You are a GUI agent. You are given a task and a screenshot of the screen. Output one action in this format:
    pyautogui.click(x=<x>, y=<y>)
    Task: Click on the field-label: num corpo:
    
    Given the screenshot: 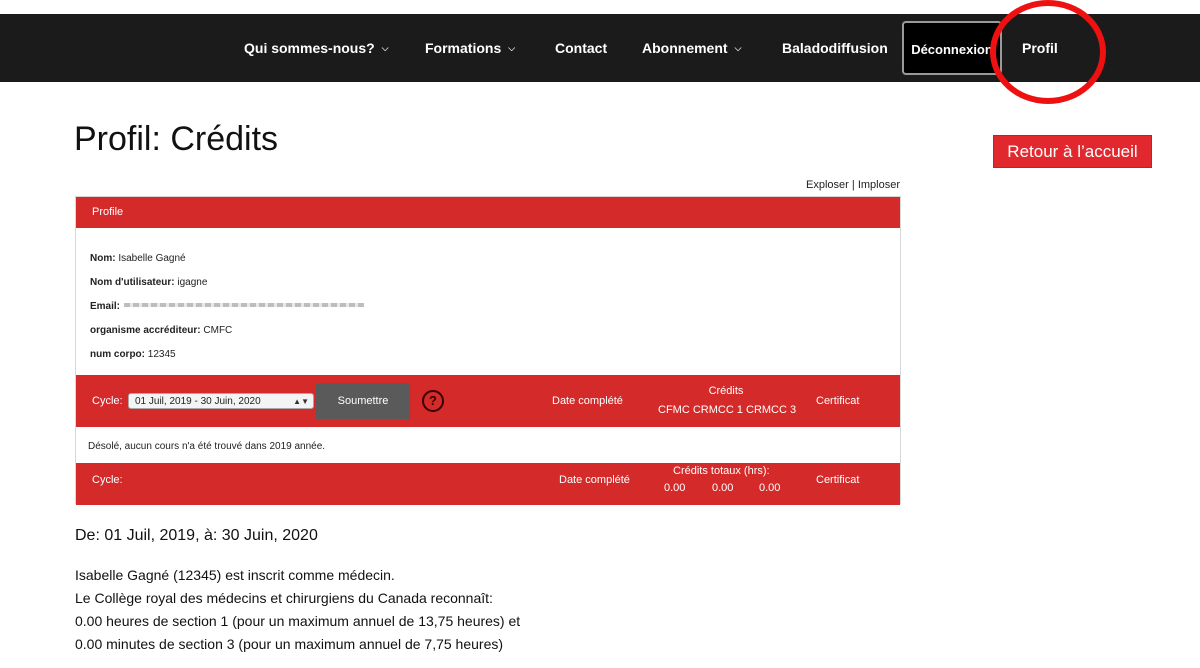 What is the action you would take?
    pyautogui.click(x=117, y=354)
    